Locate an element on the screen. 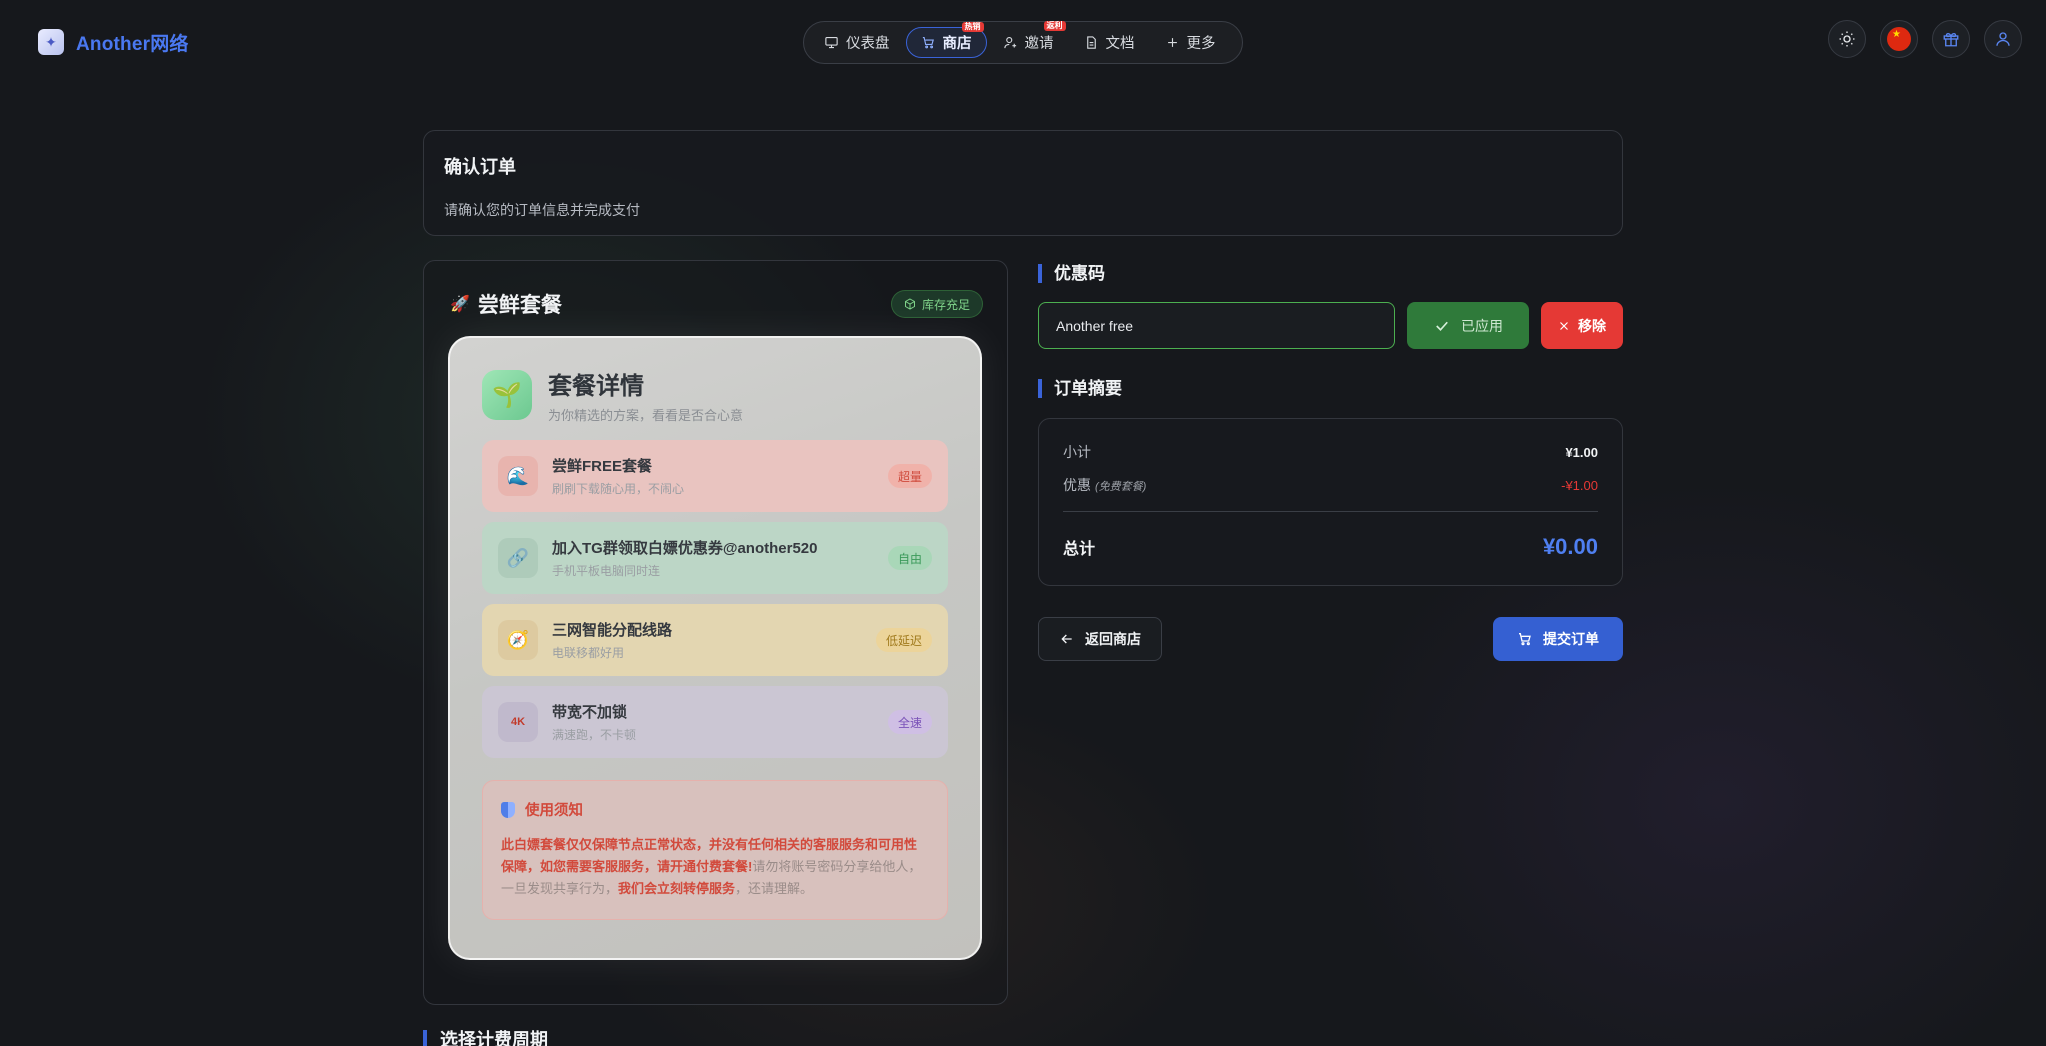 Image resolution: width=2046 pixels, height=1046 pixels. nav-item-dashboard: 仪表盘 is located at coordinates (857, 42).